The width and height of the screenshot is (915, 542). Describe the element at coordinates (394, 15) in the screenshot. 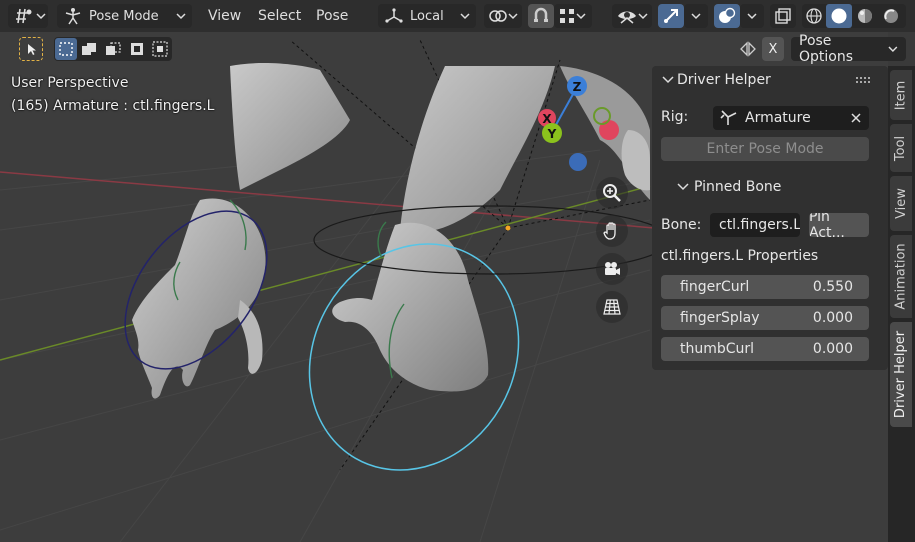

I see `transform-orientation-icon` at that location.